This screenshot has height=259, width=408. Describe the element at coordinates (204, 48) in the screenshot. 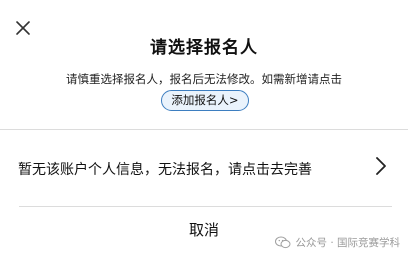

I see `dialog-title: 请选择报名人` at that location.